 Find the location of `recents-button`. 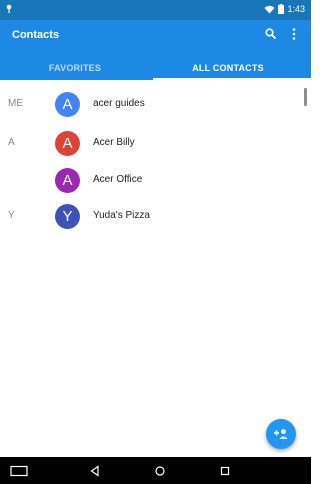

recents-button is located at coordinates (225, 470).